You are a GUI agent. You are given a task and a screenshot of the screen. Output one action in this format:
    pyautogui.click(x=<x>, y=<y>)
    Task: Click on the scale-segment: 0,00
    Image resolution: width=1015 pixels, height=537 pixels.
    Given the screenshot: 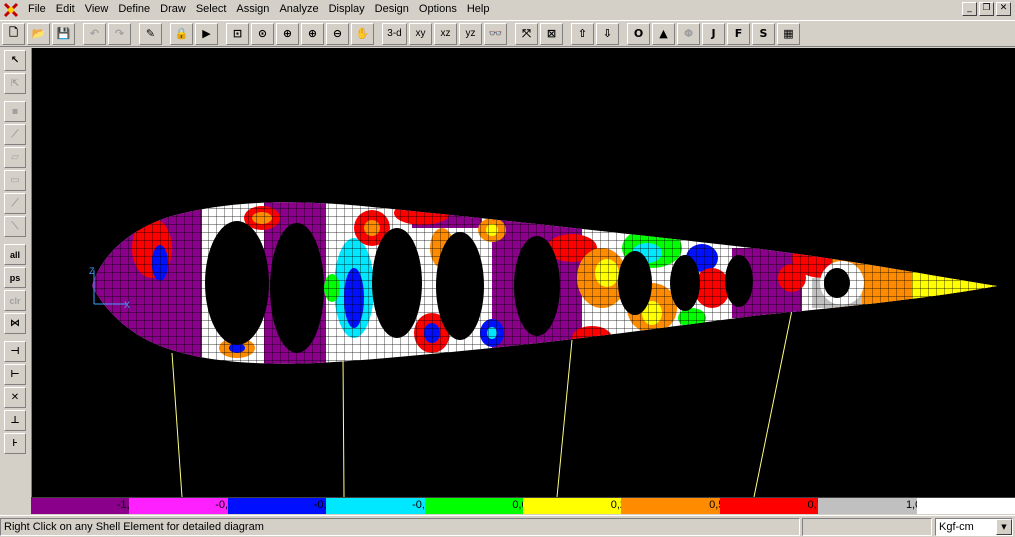 What is the action you would take?
    pyautogui.click(x=479, y=506)
    